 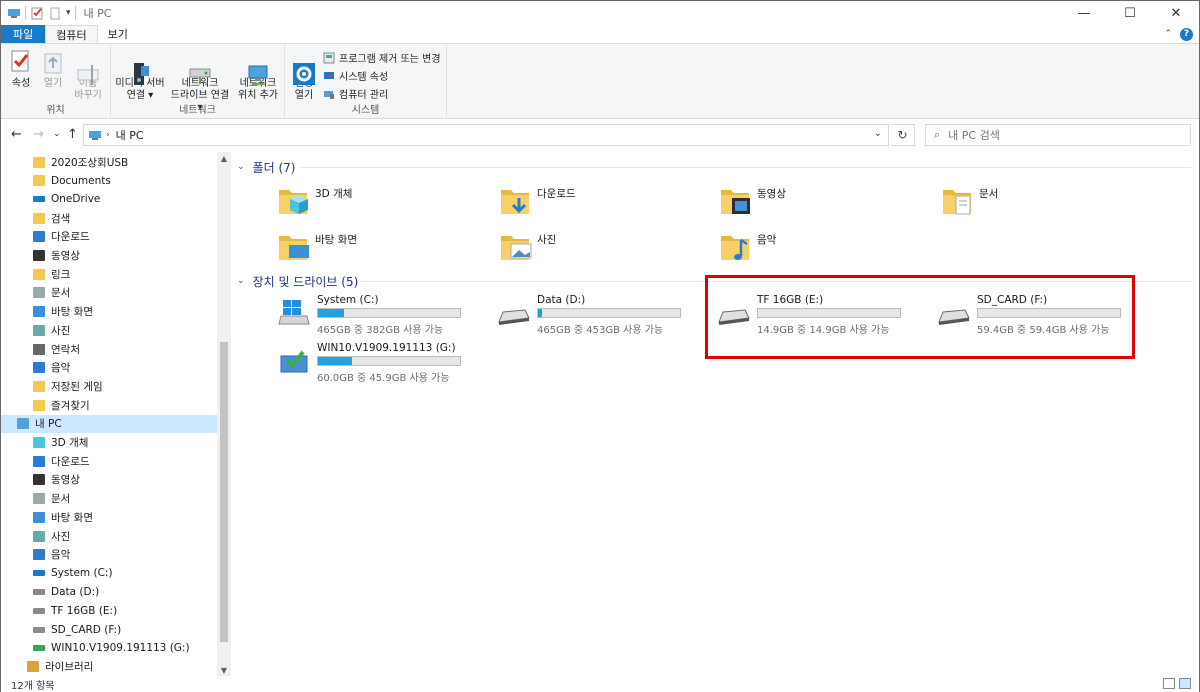 What do you see at coordinates (819, 204) in the screenshot?
I see `folder-item: 동영상` at bounding box center [819, 204].